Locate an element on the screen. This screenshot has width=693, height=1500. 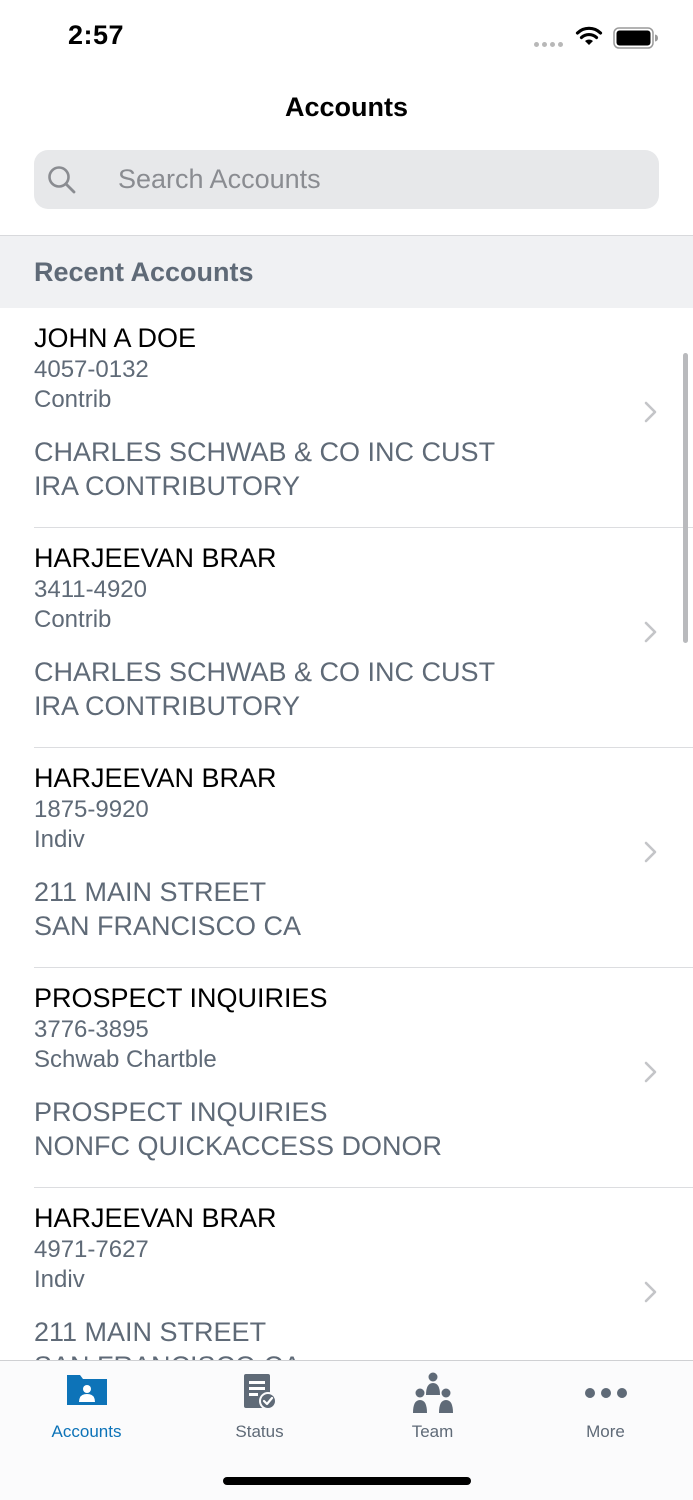
account-name: PROSPECT INQUIRIES is located at coordinates (181, 998).